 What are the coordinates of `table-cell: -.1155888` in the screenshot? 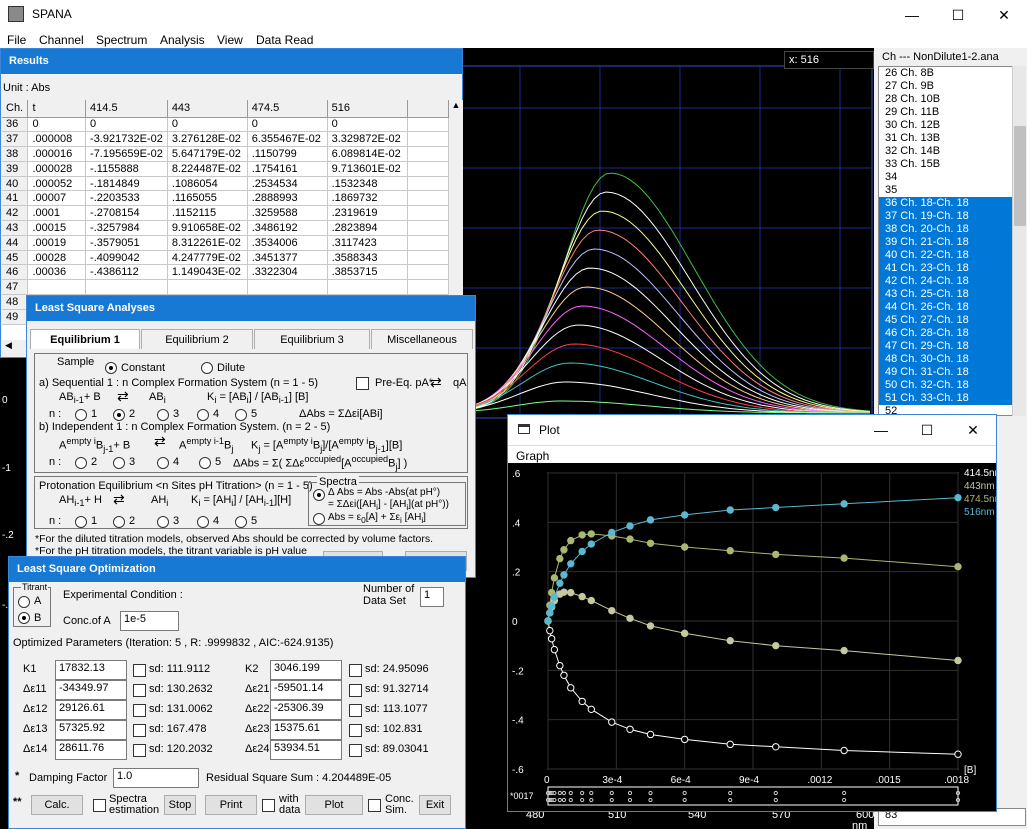 It's located at (126, 169).